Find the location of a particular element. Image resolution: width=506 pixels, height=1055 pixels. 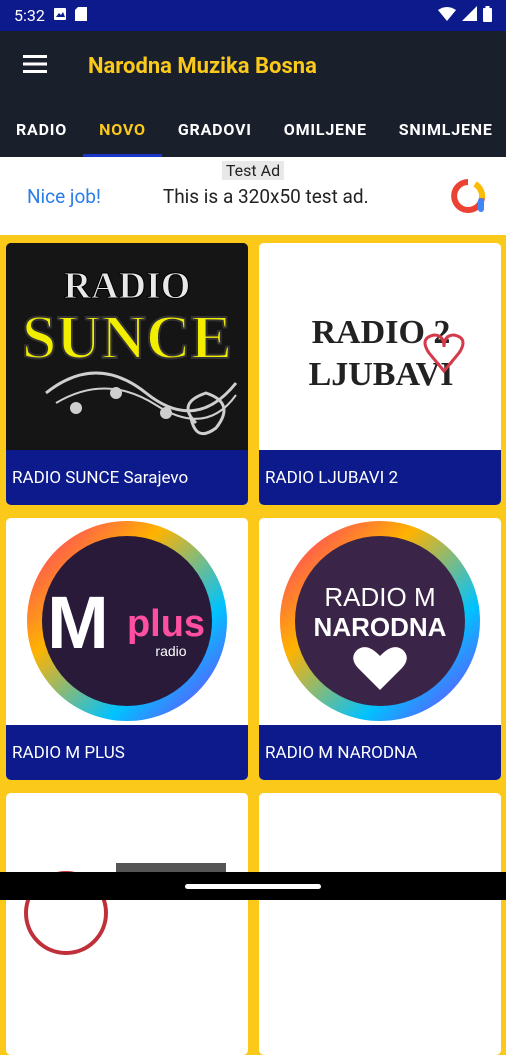

sunce-logo-radio: RADIO is located at coordinates (127, 286).